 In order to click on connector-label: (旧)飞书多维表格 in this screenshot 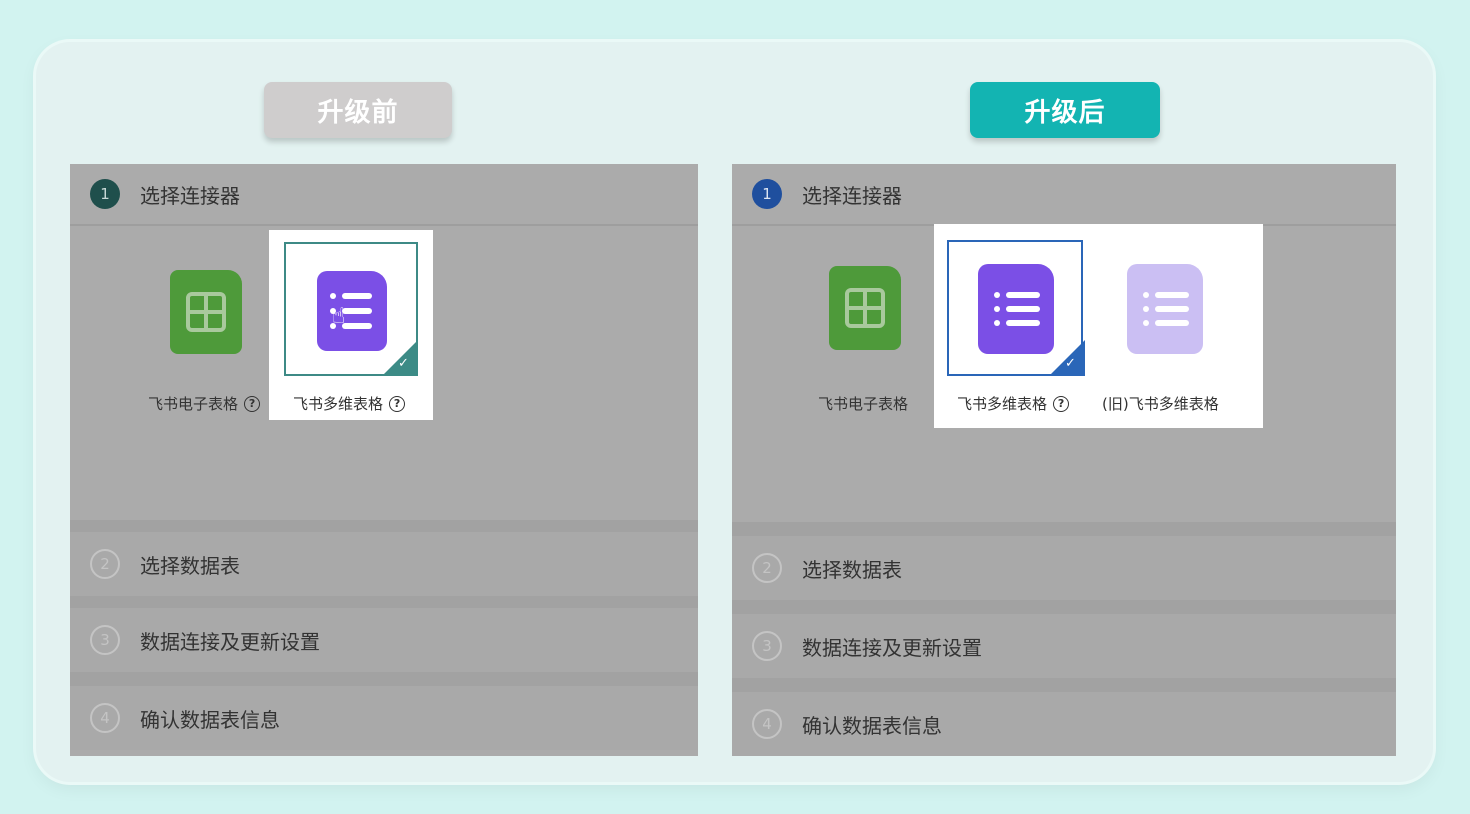, I will do `click(1160, 403)`.